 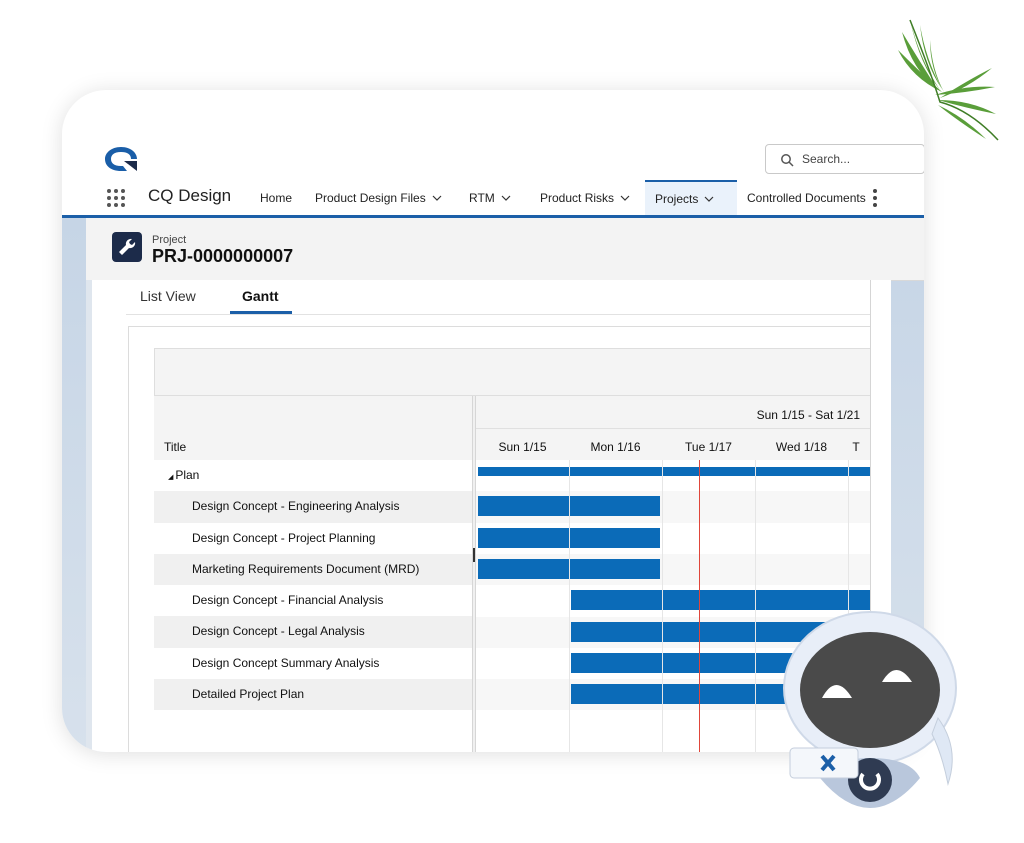 I want to click on task-row: Design Concept - Project Planning, so click(x=313, y=538).